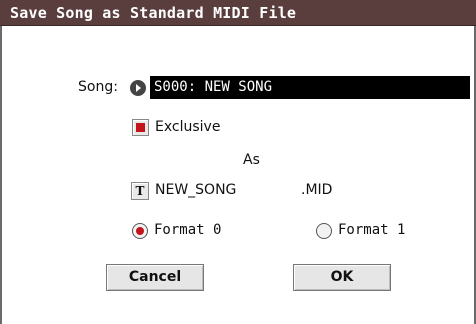  What do you see at coordinates (155, 277) in the screenshot?
I see `cancel-button: Cancel` at bounding box center [155, 277].